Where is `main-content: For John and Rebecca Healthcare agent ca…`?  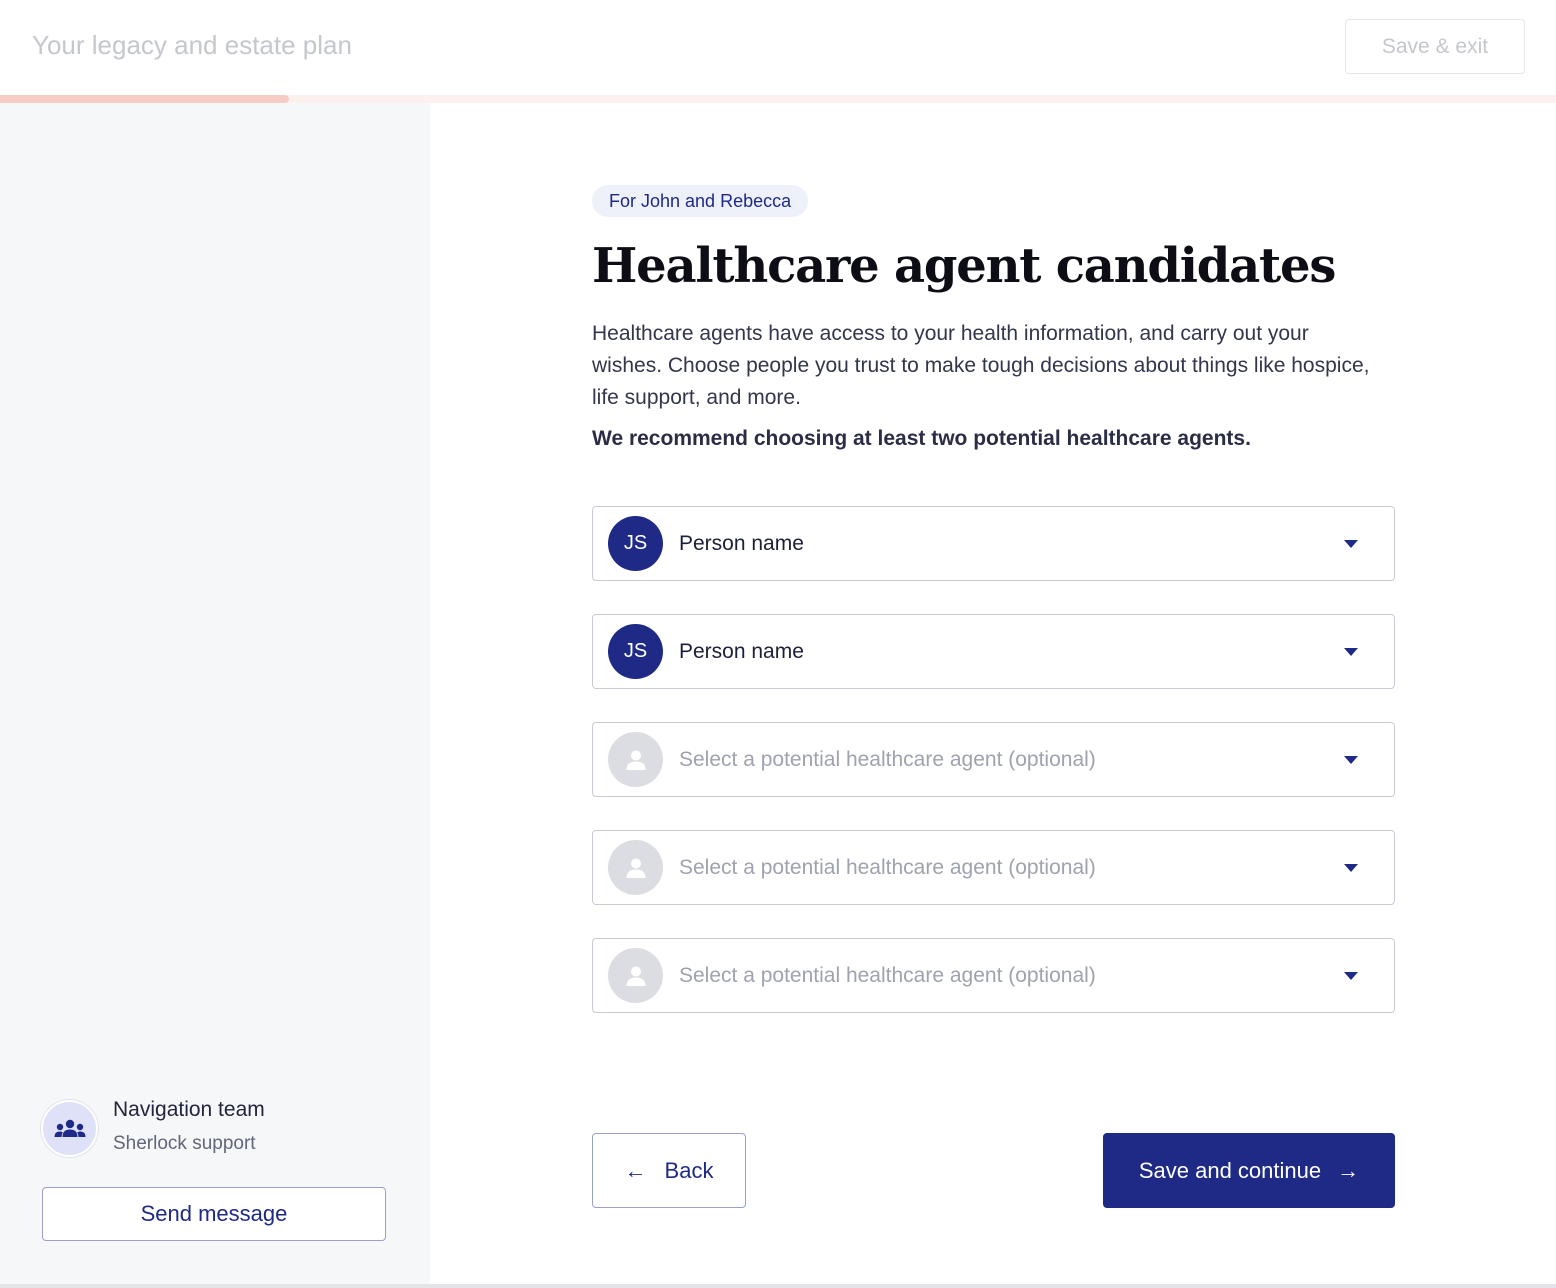
main-content: For John and Rebecca Healthcare agent ca… is located at coordinates (993, 318).